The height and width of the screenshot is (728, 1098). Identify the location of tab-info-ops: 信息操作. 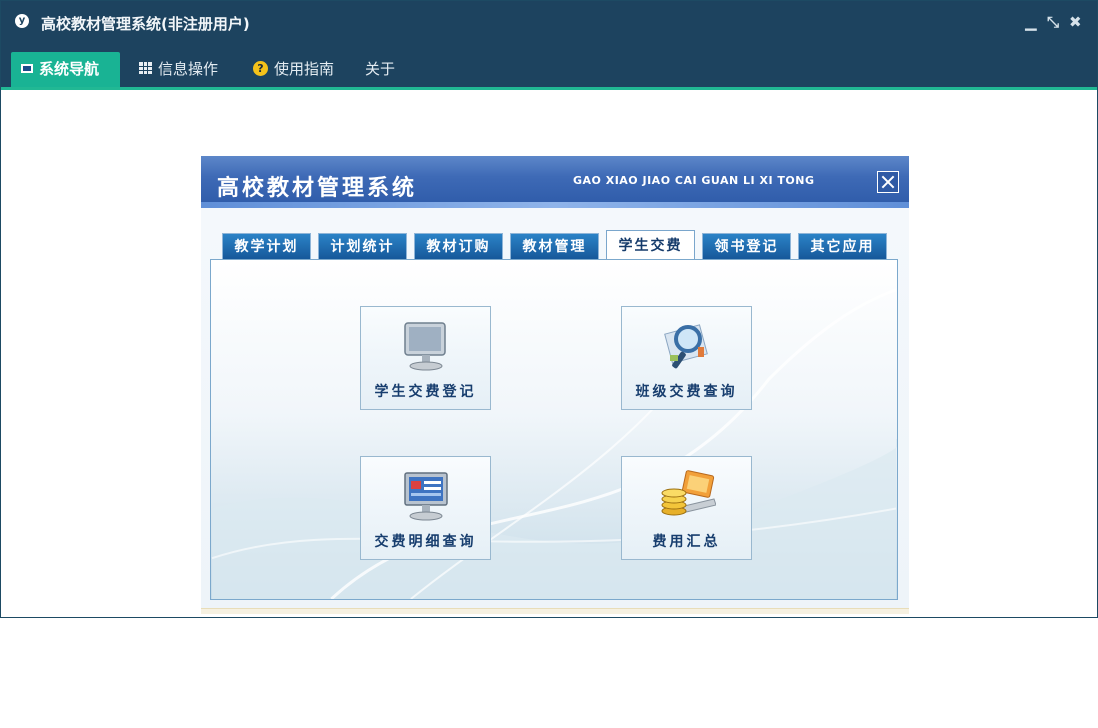
(182, 69).